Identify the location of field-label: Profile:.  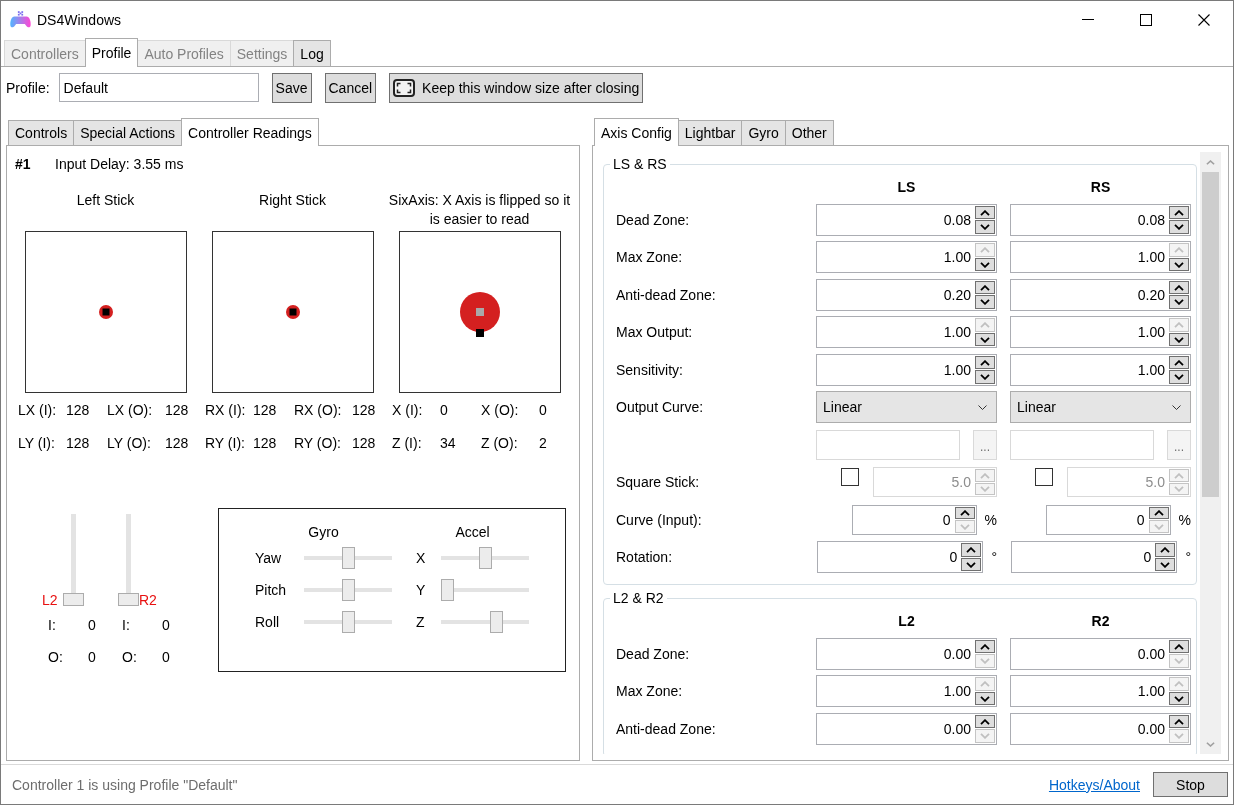
(28, 87).